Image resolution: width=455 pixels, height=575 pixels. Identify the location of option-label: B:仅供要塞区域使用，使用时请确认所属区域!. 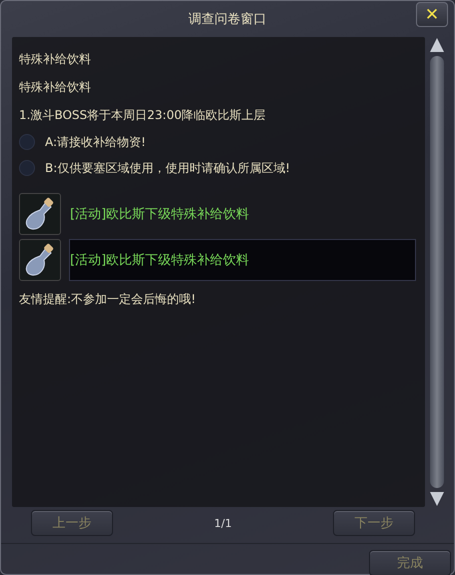
(167, 168).